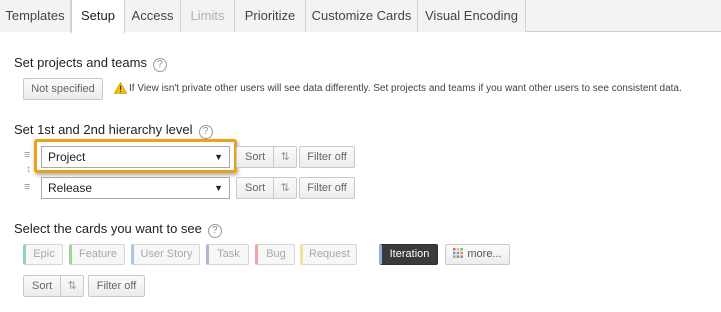  Describe the element at coordinates (472, 16) in the screenshot. I see `tab-visual-encoding: Visual Encoding` at that location.